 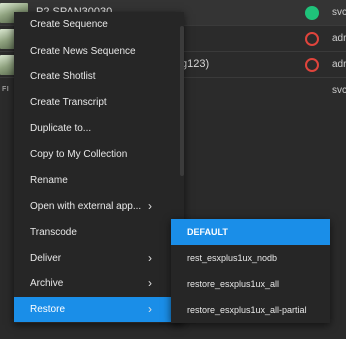 I want to click on menu-item-create-news-sequence: Create News Sequence, so click(x=99, y=51).